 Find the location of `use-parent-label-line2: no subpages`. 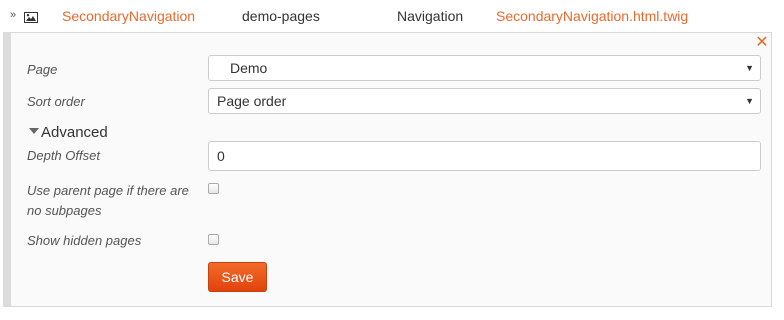

use-parent-label-line2: no subpages is located at coordinates (64, 210).